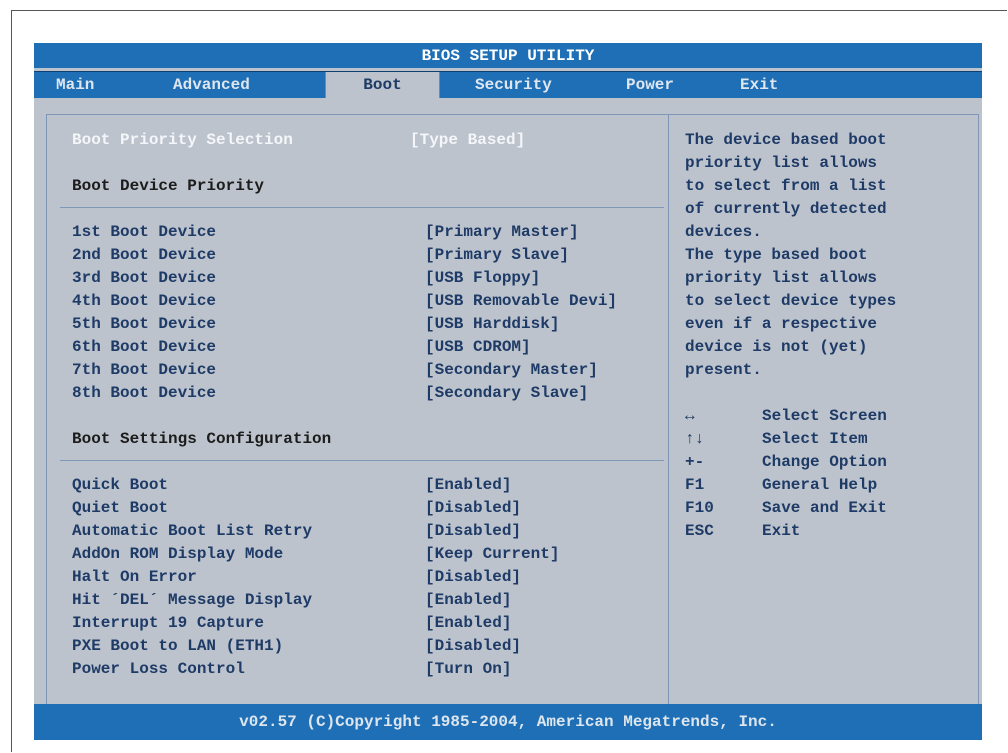 Image resolution: width=1008 pixels, height=753 pixels. Describe the element at coordinates (791, 301) in the screenshot. I see `help-line: to select device types` at that location.